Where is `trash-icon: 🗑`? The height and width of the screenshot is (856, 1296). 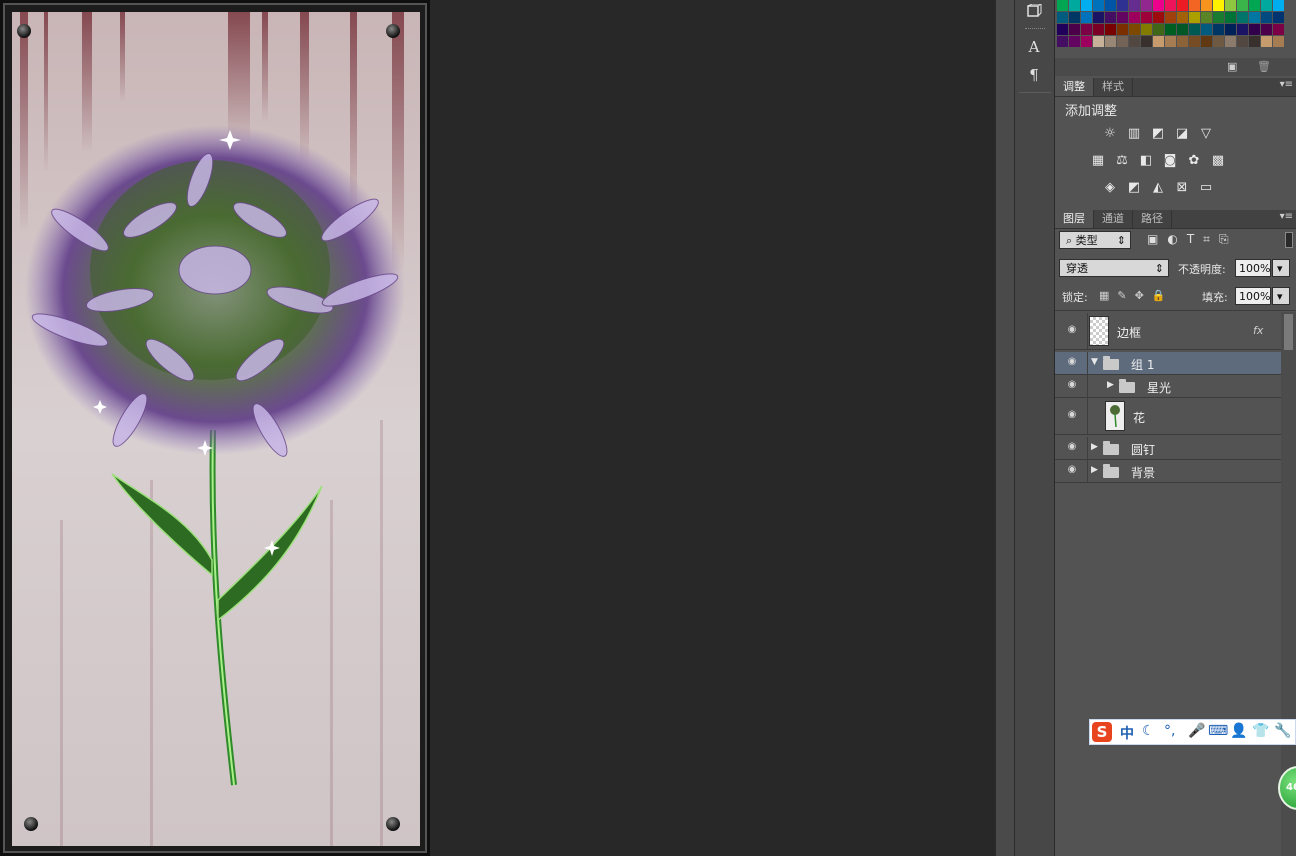
trash-icon: 🗑 is located at coordinates (1264, 66).